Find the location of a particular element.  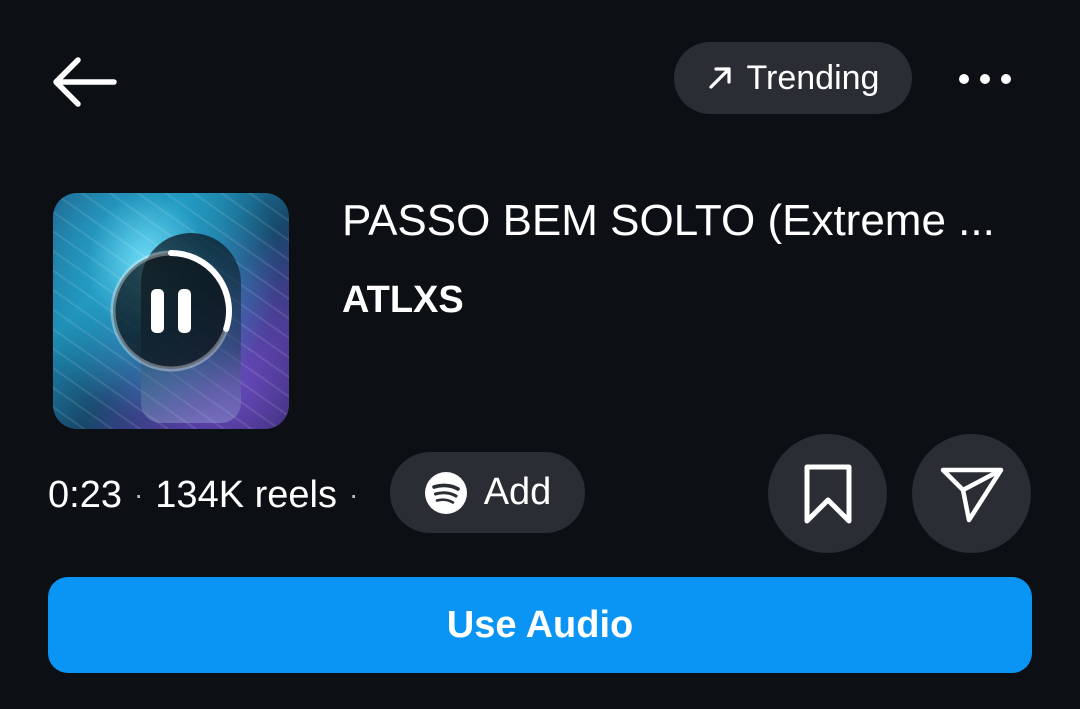

save-button is located at coordinates (827, 493).